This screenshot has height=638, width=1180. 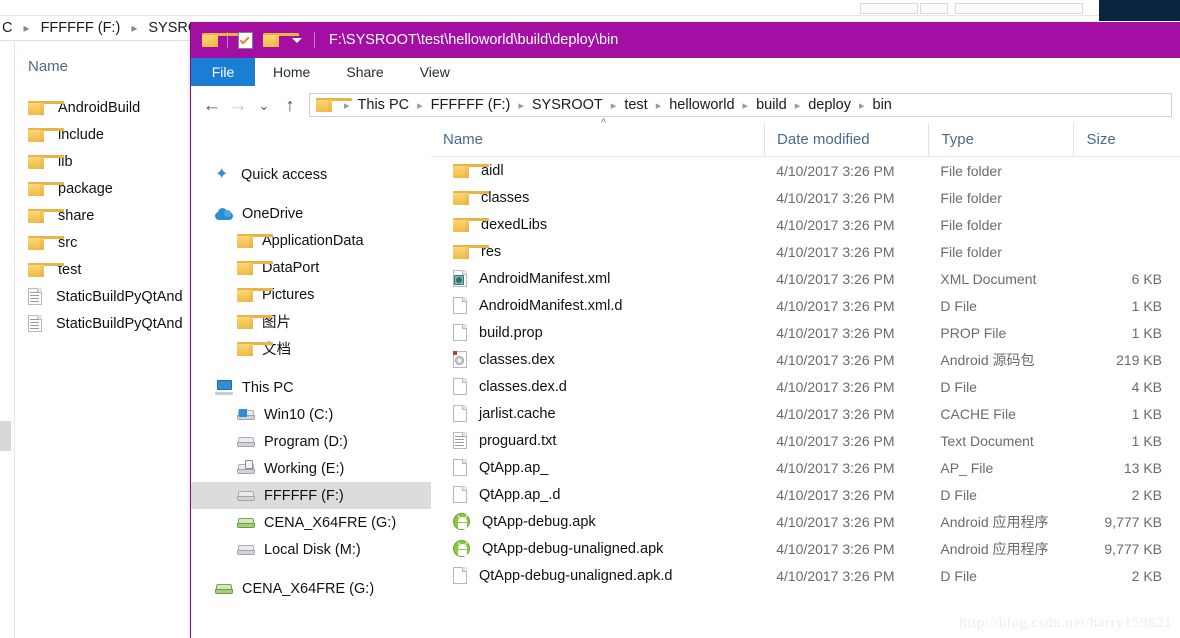 What do you see at coordinates (597, 575) in the screenshot?
I see `file-name-cell: QtApp-debug-unaligned.apk.d` at bounding box center [597, 575].